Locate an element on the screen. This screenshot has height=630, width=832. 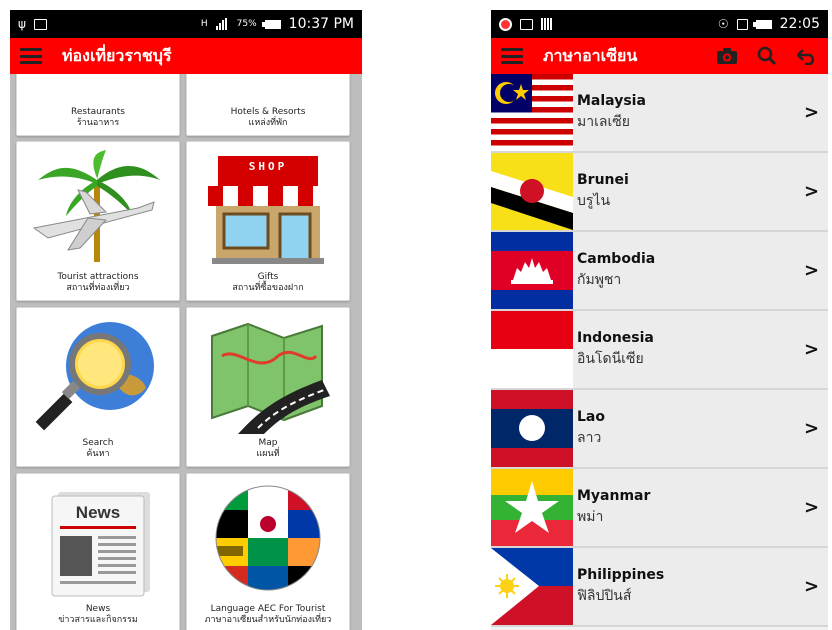
tile-label-en: Language AEC For Tourist is located at coordinates (268, 609).